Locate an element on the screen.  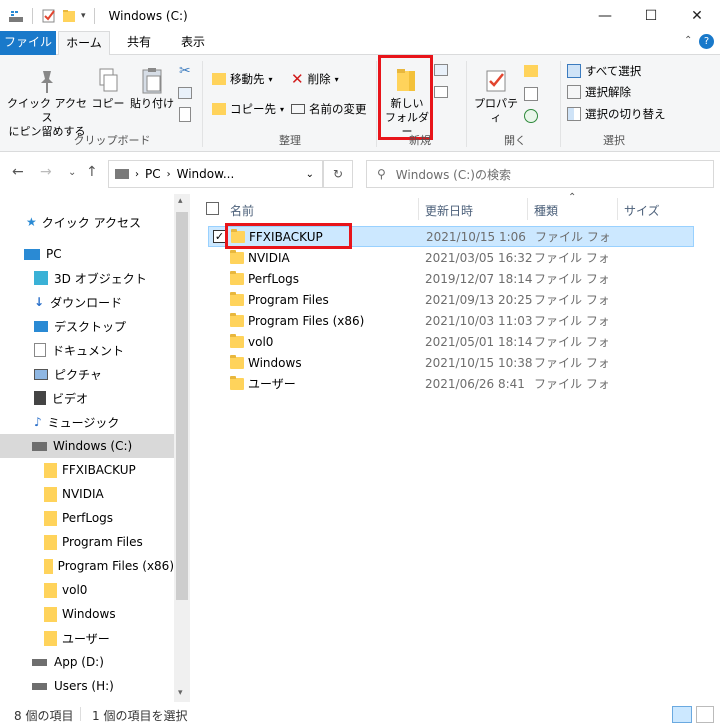
chevron-down-icon: ▾ is located at coordinates (282, 109).